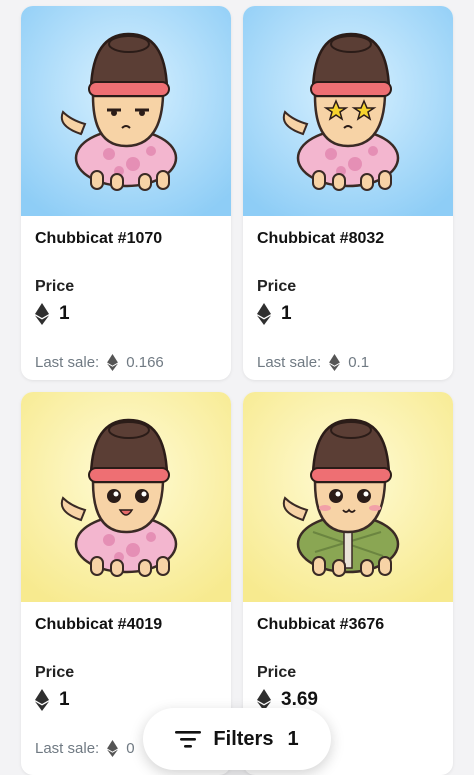 This screenshot has height=775, width=474. I want to click on filters-count: 1, so click(293, 738).